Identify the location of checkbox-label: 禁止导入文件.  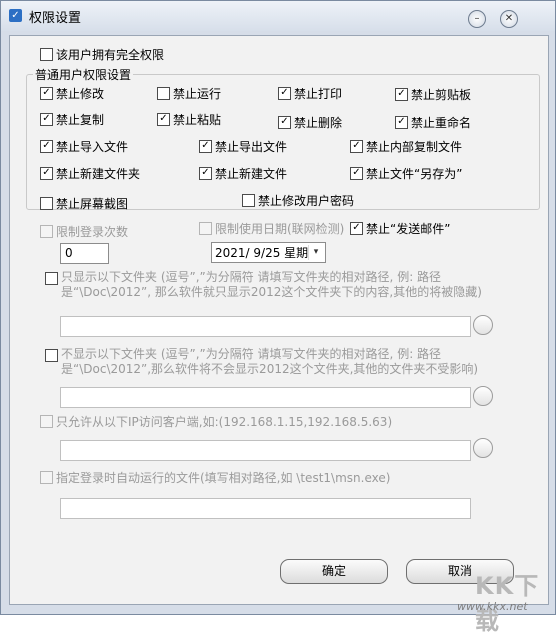
(92, 147).